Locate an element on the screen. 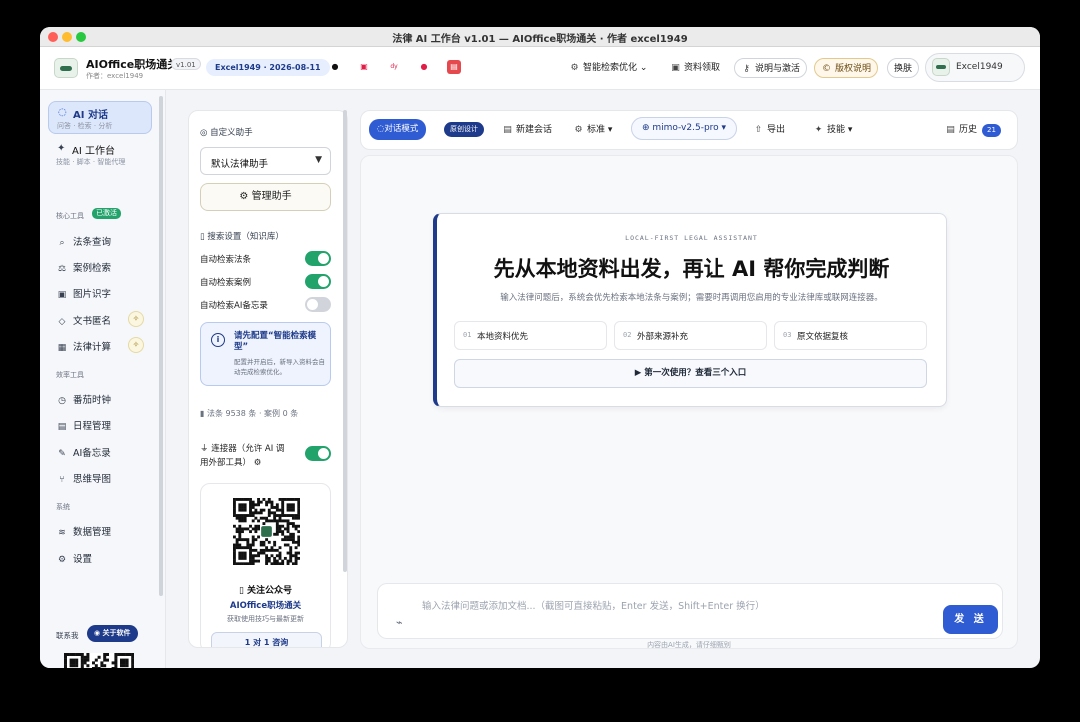  assistant-select: 默认法律助手 ▼ is located at coordinates (265, 161).